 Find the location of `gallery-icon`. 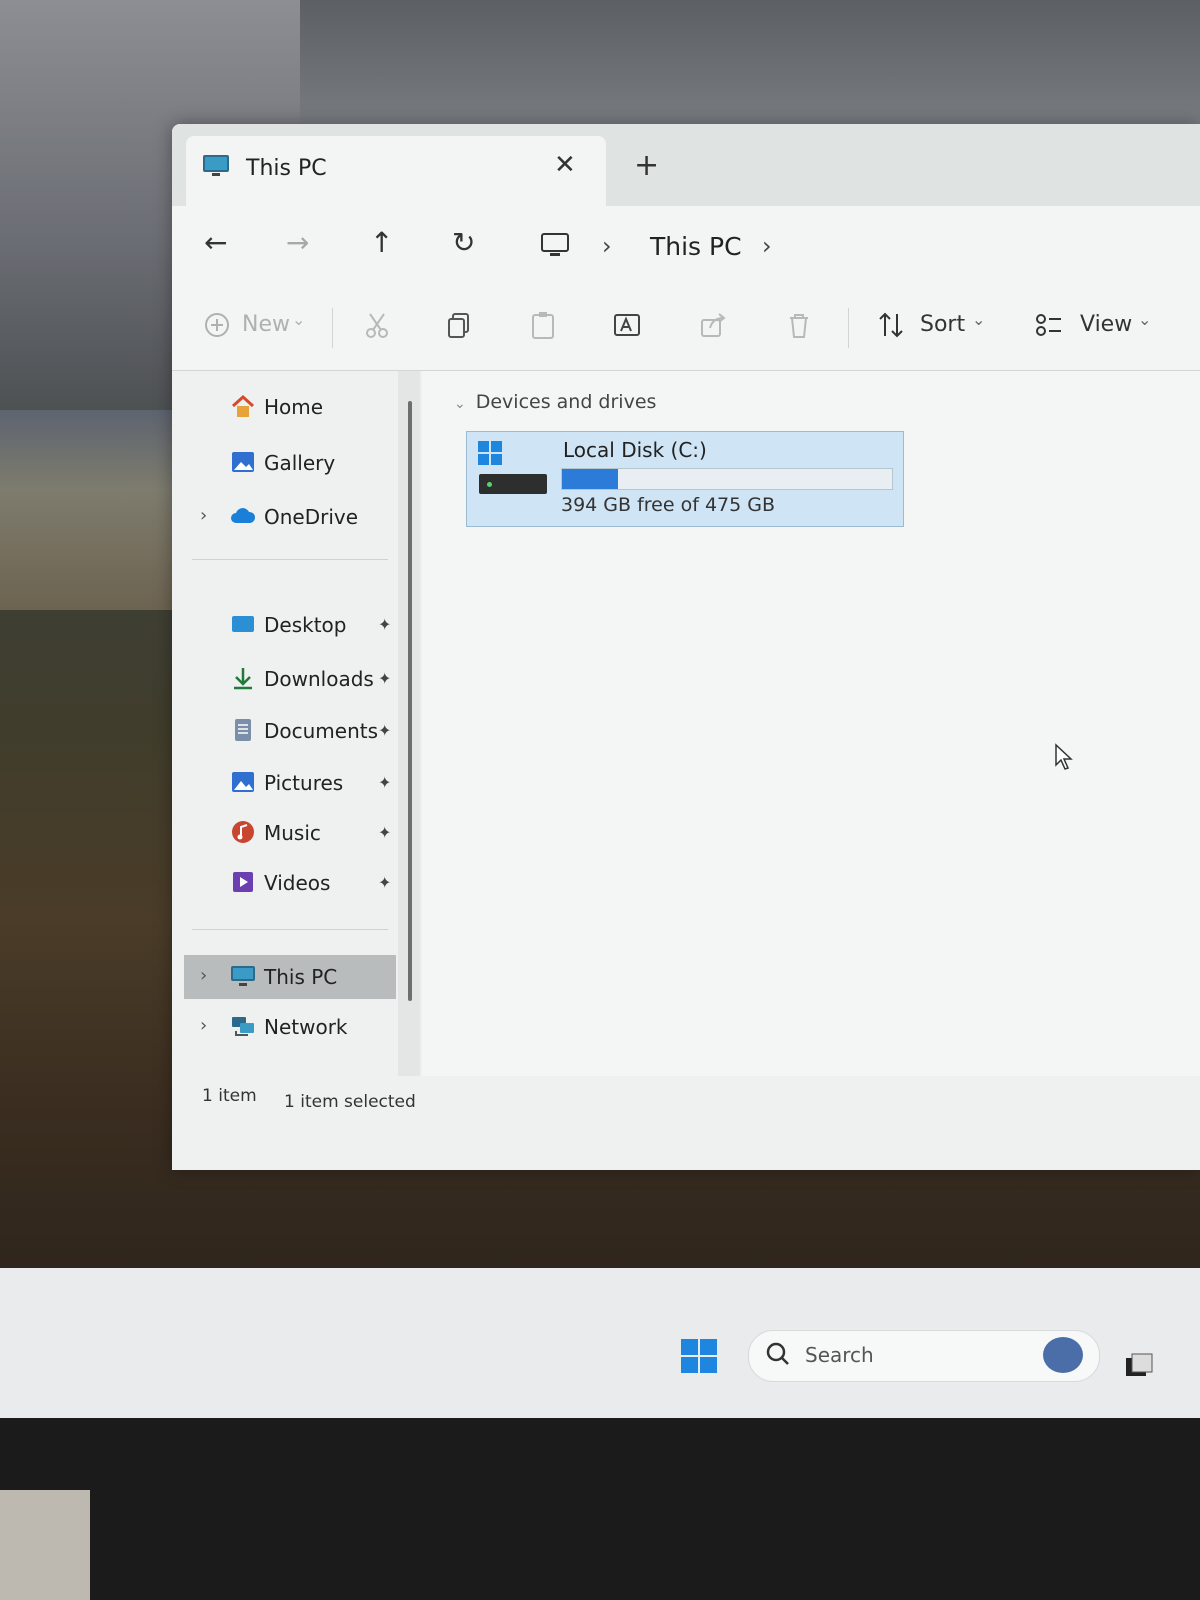

gallery-icon is located at coordinates (243, 462).